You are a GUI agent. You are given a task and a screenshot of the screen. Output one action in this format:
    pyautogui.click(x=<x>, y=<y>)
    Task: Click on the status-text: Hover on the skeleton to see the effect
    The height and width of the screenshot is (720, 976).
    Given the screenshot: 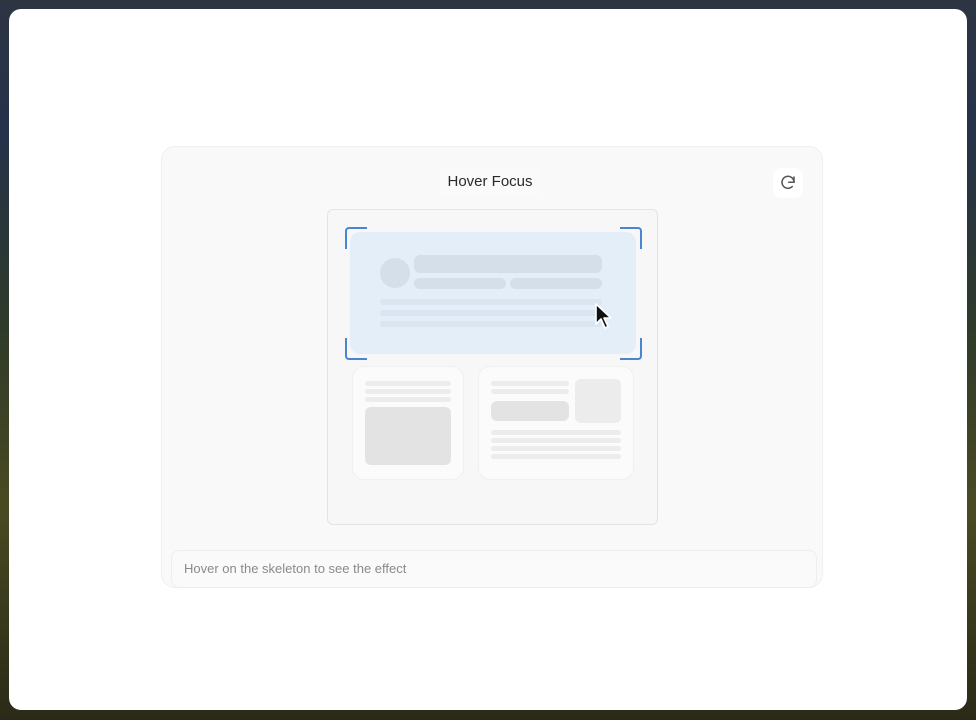 What is the action you would take?
    pyautogui.click(x=295, y=568)
    